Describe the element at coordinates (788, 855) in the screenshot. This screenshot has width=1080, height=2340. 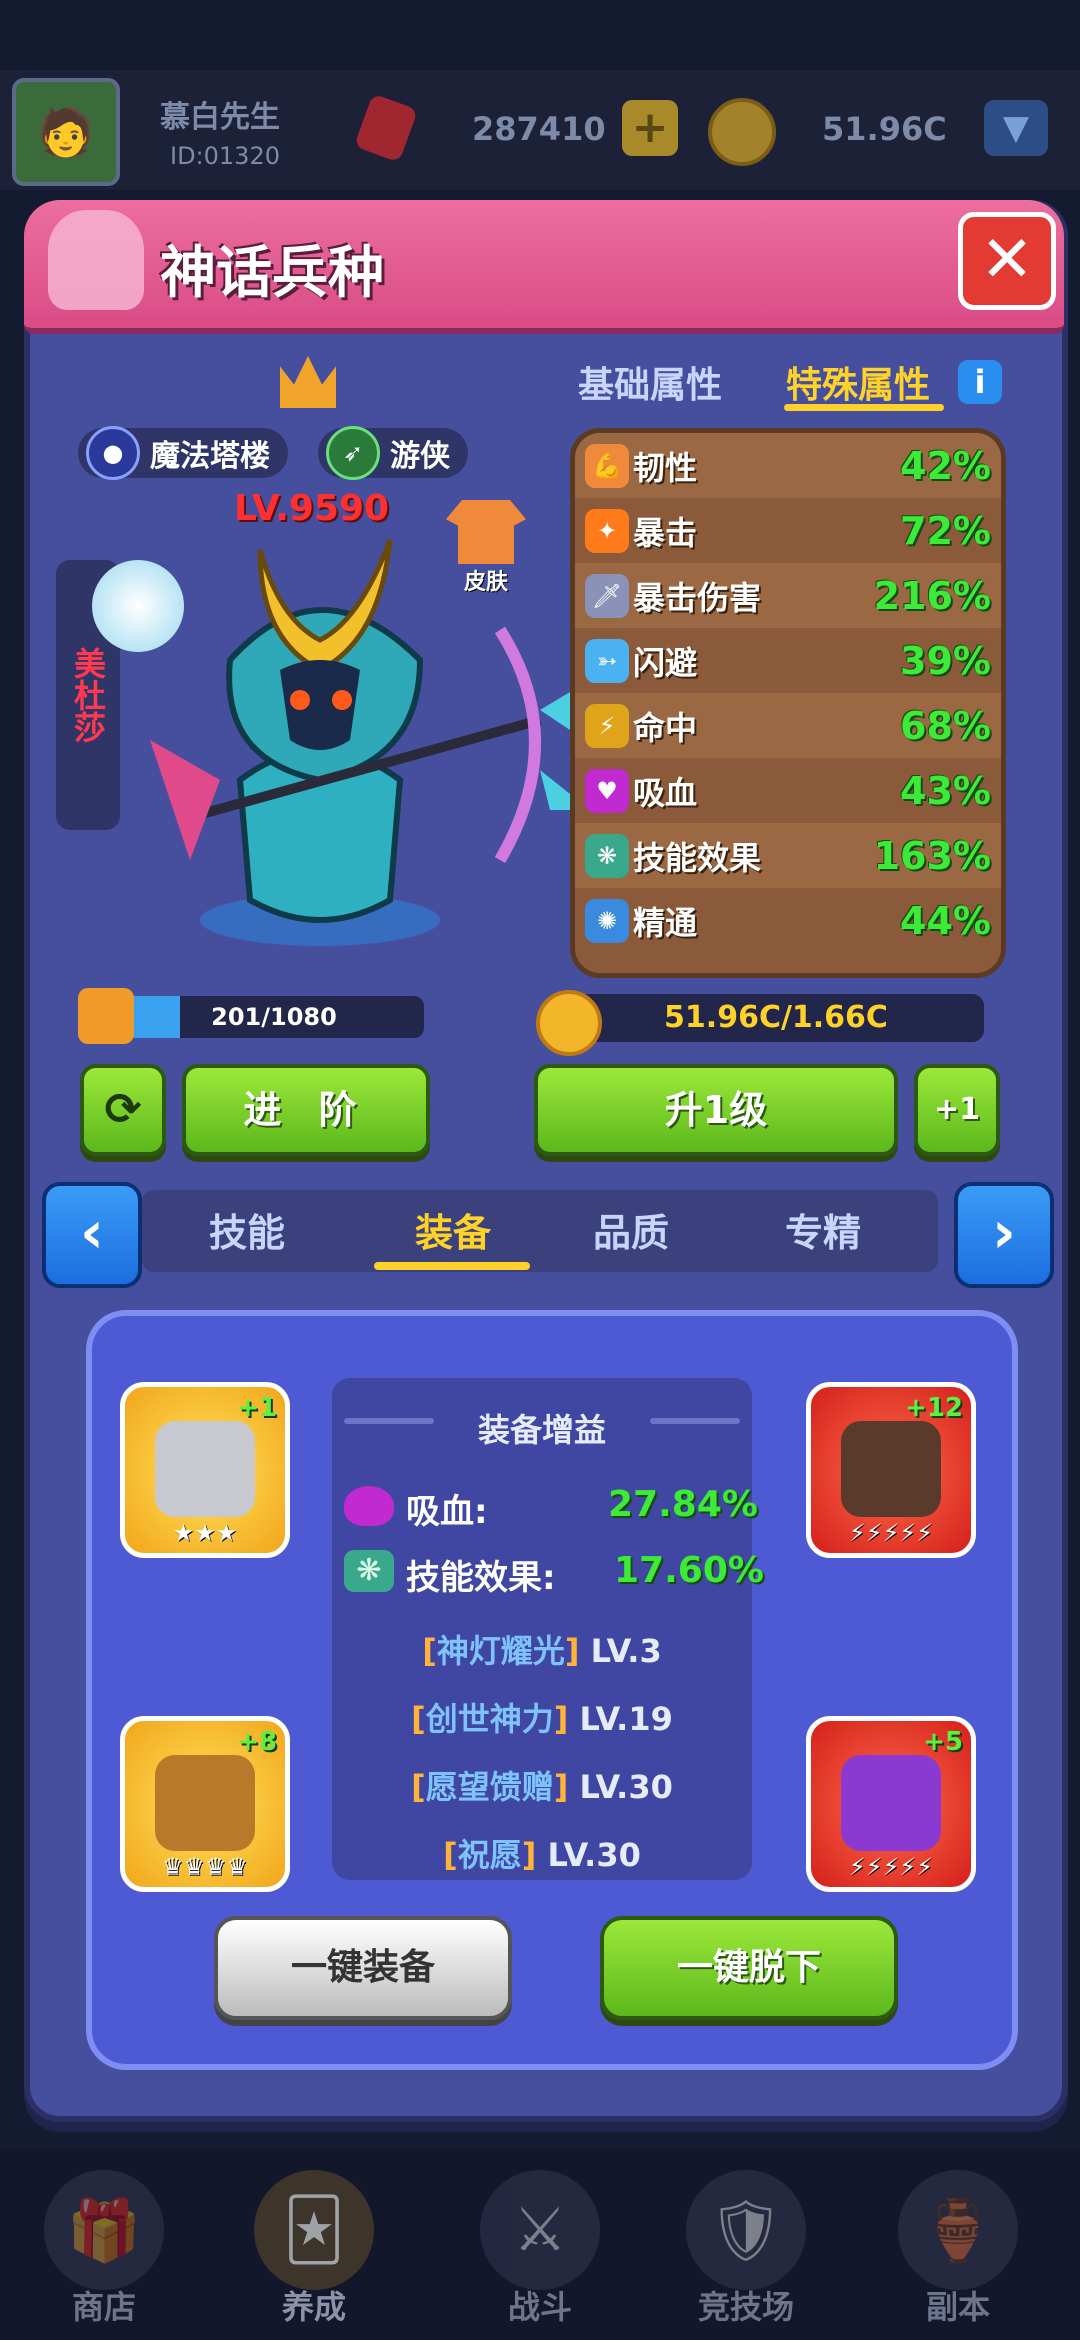
I see `attribute-row: ❋ 技能效果 163%` at that location.